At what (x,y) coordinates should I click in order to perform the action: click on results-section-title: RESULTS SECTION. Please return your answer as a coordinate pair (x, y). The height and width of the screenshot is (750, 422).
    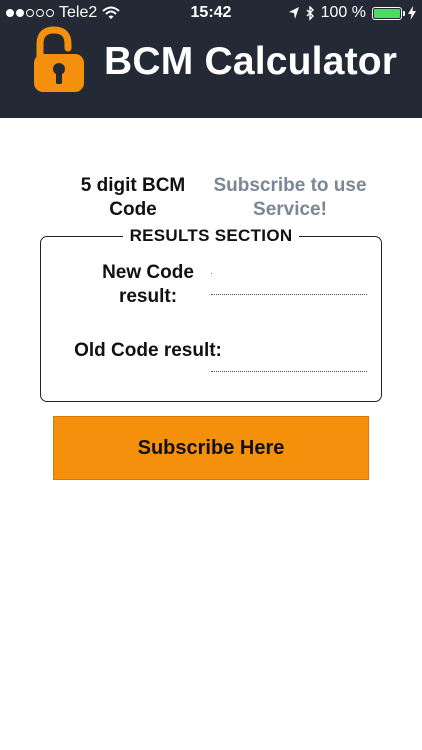
    Looking at the image, I should click on (211, 235).